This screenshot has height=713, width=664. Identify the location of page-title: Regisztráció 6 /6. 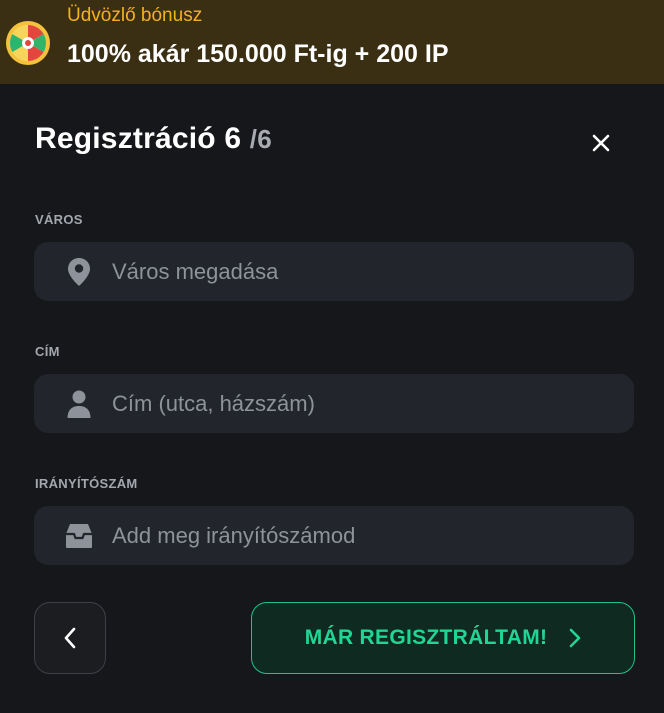
(153, 139).